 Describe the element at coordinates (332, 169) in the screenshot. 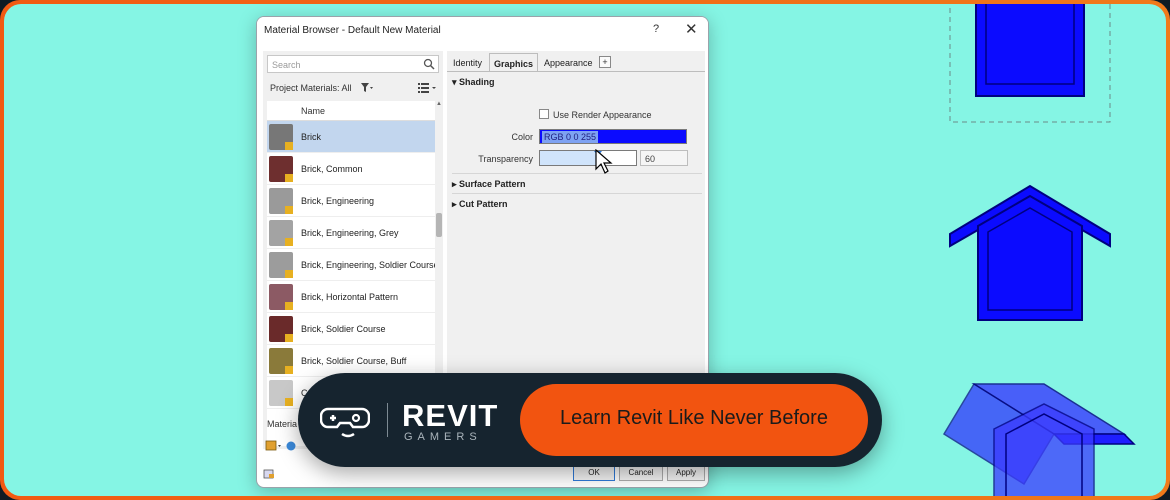

I see `material-name: Brick, Common` at that location.